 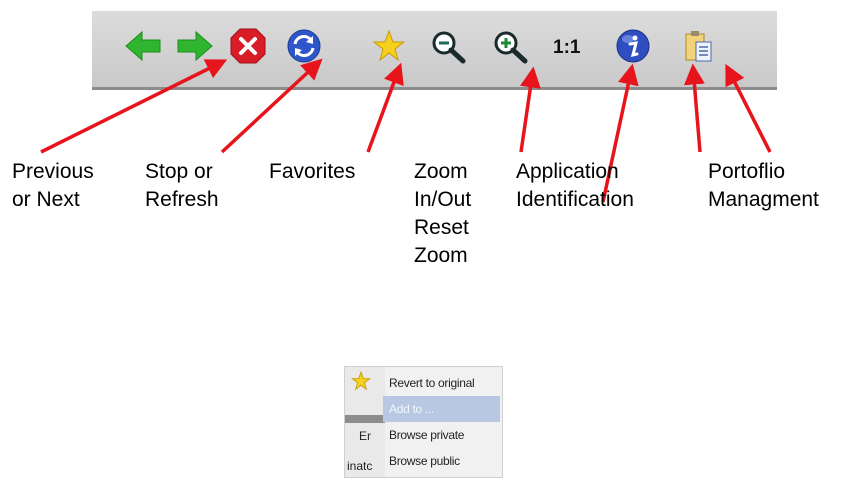 I want to click on menu-item-browse-public: Browse public, so click(x=441, y=461).